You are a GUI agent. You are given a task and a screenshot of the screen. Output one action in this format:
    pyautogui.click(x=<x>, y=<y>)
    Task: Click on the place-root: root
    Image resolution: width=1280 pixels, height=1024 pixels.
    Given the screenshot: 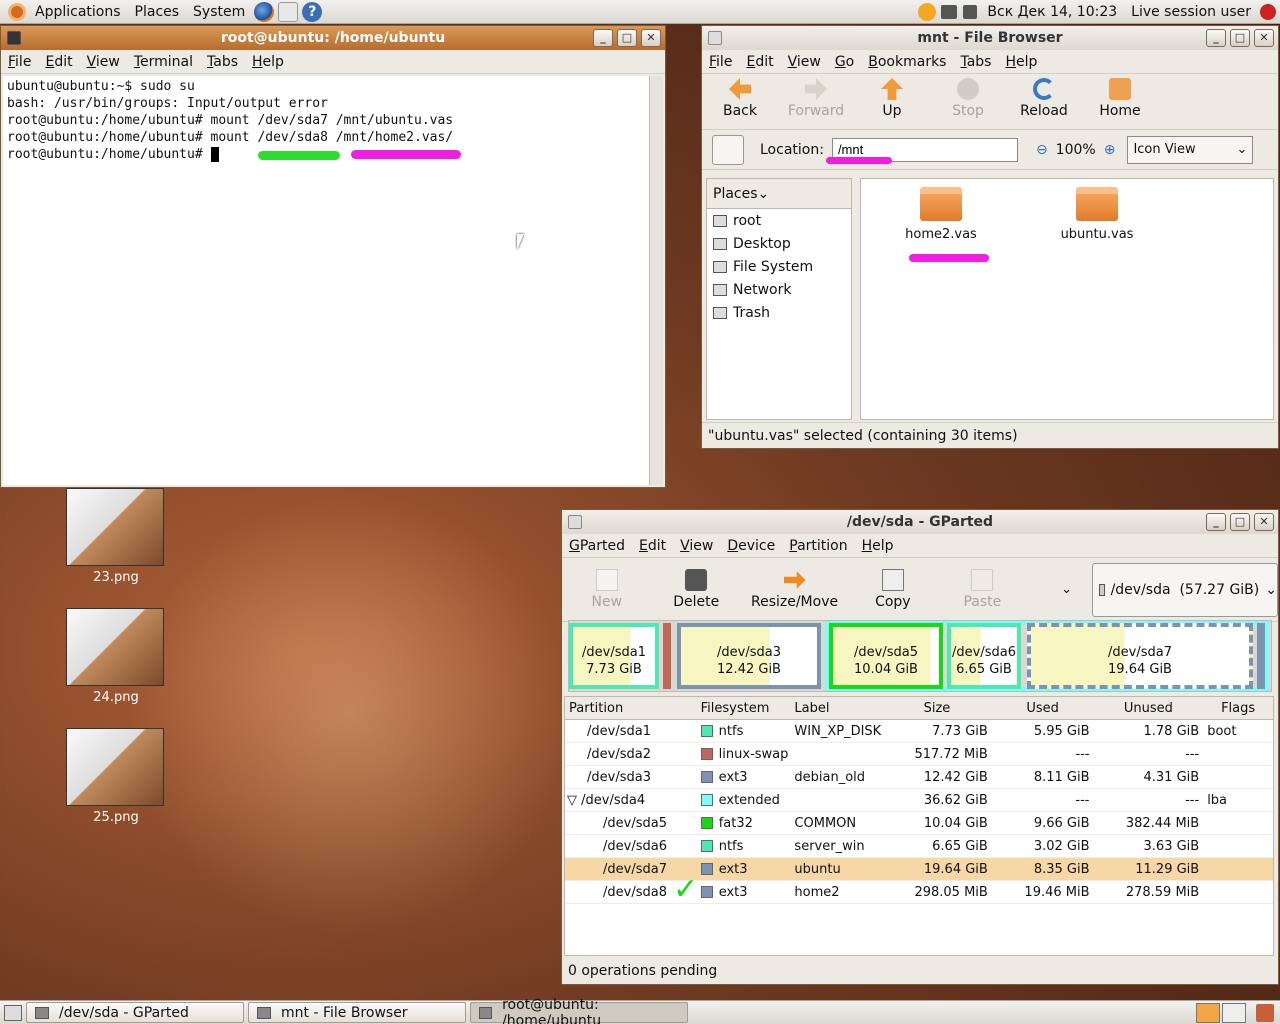 What is the action you would take?
    pyautogui.click(x=779, y=220)
    